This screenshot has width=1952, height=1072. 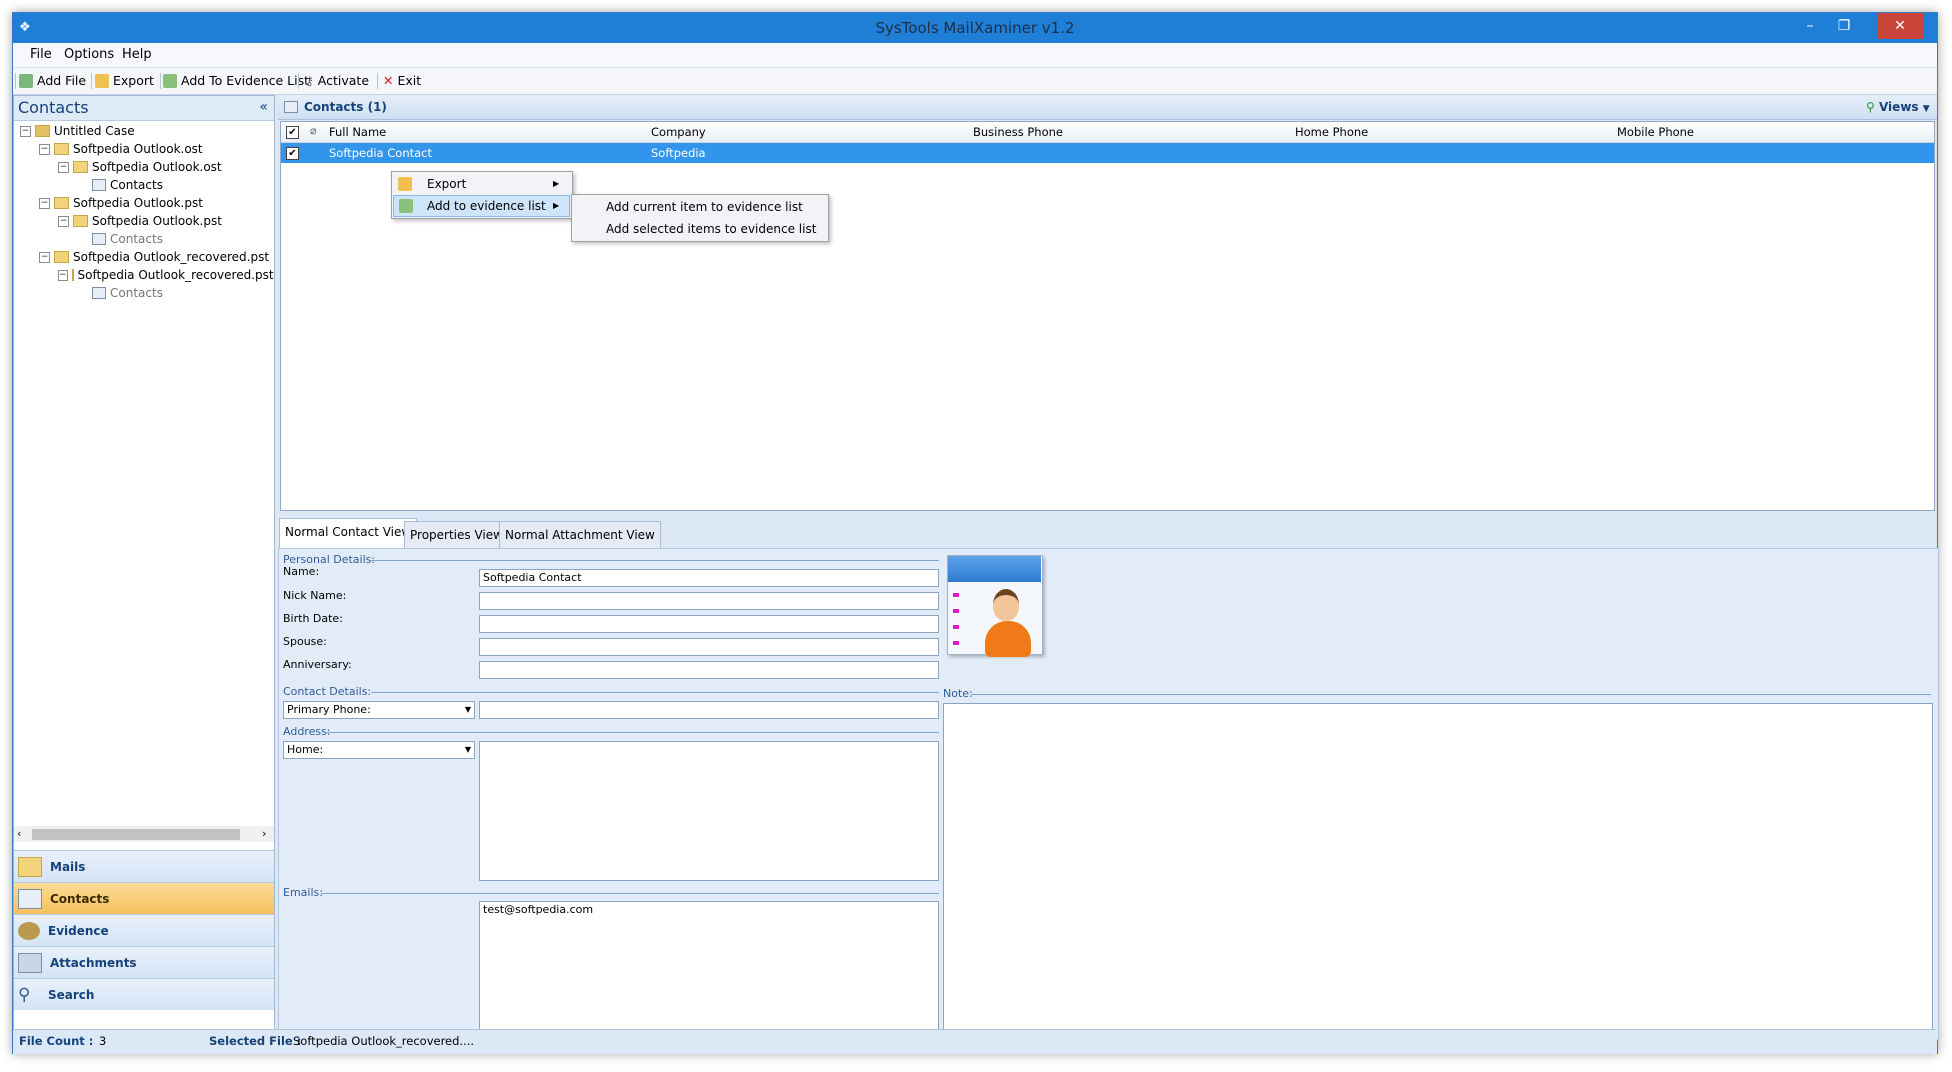 What do you see at coordinates (93, 962) in the screenshot?
I see `nav-label: Attachments` at bounding box center [93, 962].